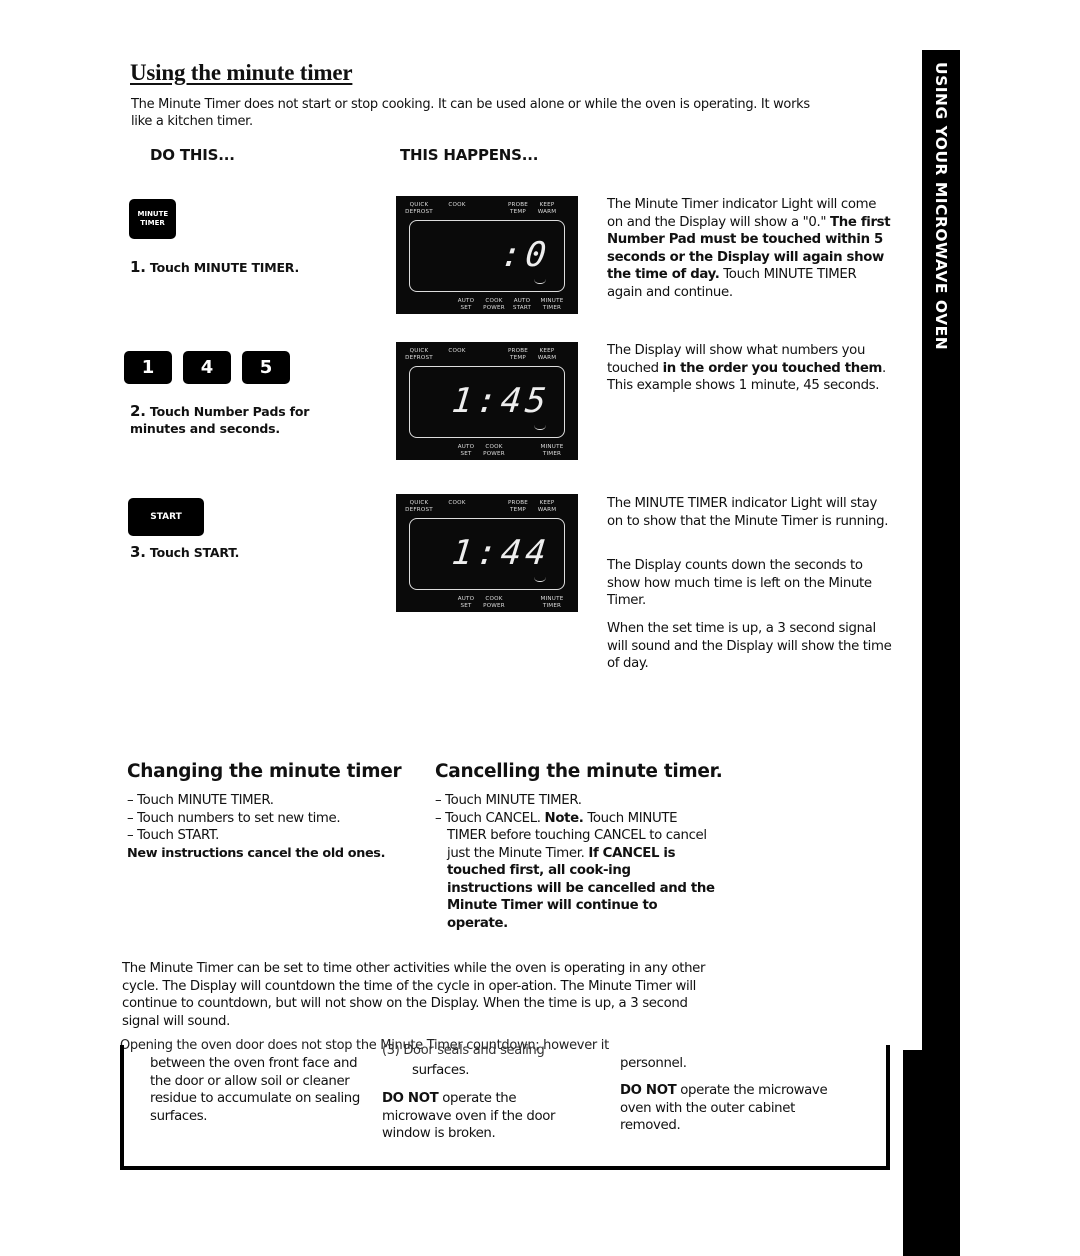  Describe the element at coordinates (525, 255) in the screenshot. I see `display-readout: :0` at that location.